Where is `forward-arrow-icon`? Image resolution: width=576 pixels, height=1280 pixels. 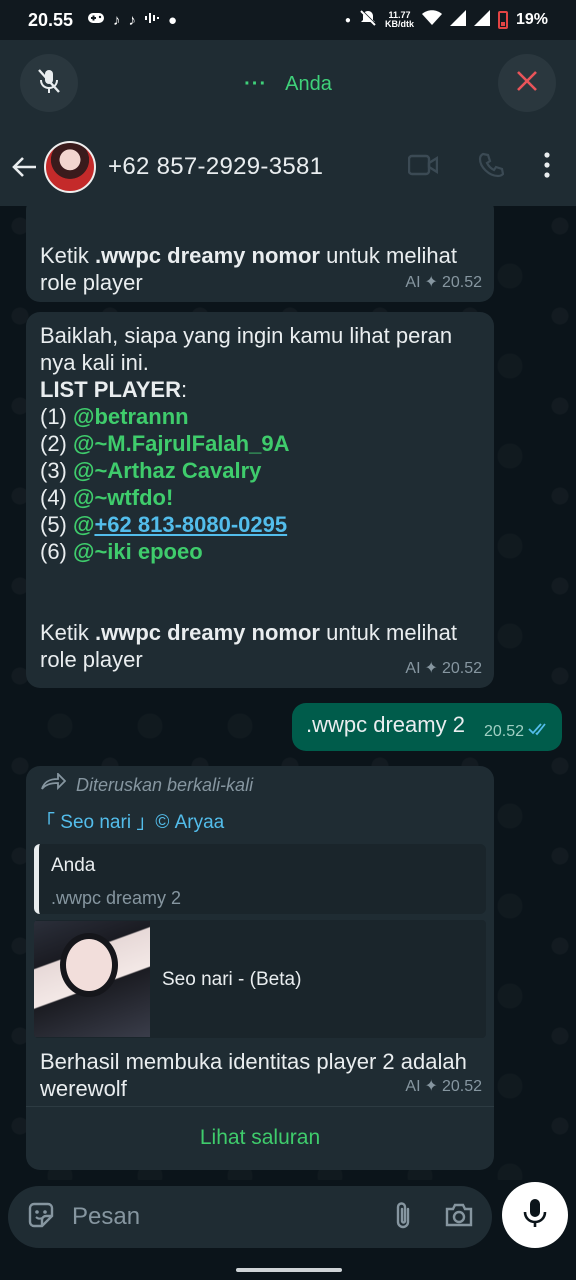
forward-arrow-icon is located at coordinates (53, 785).